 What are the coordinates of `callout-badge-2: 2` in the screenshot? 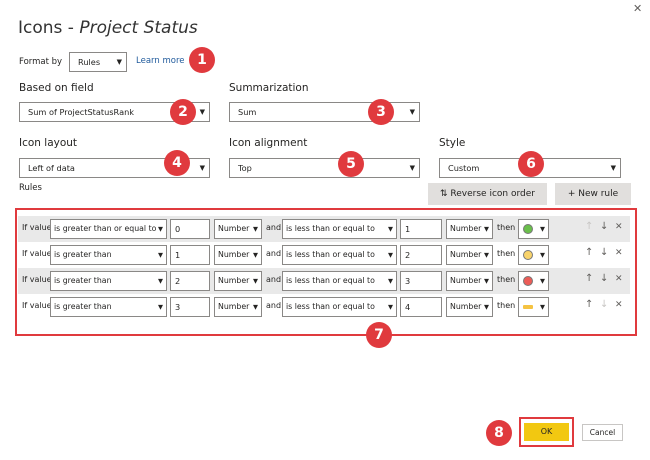 It's located at (183, 112).